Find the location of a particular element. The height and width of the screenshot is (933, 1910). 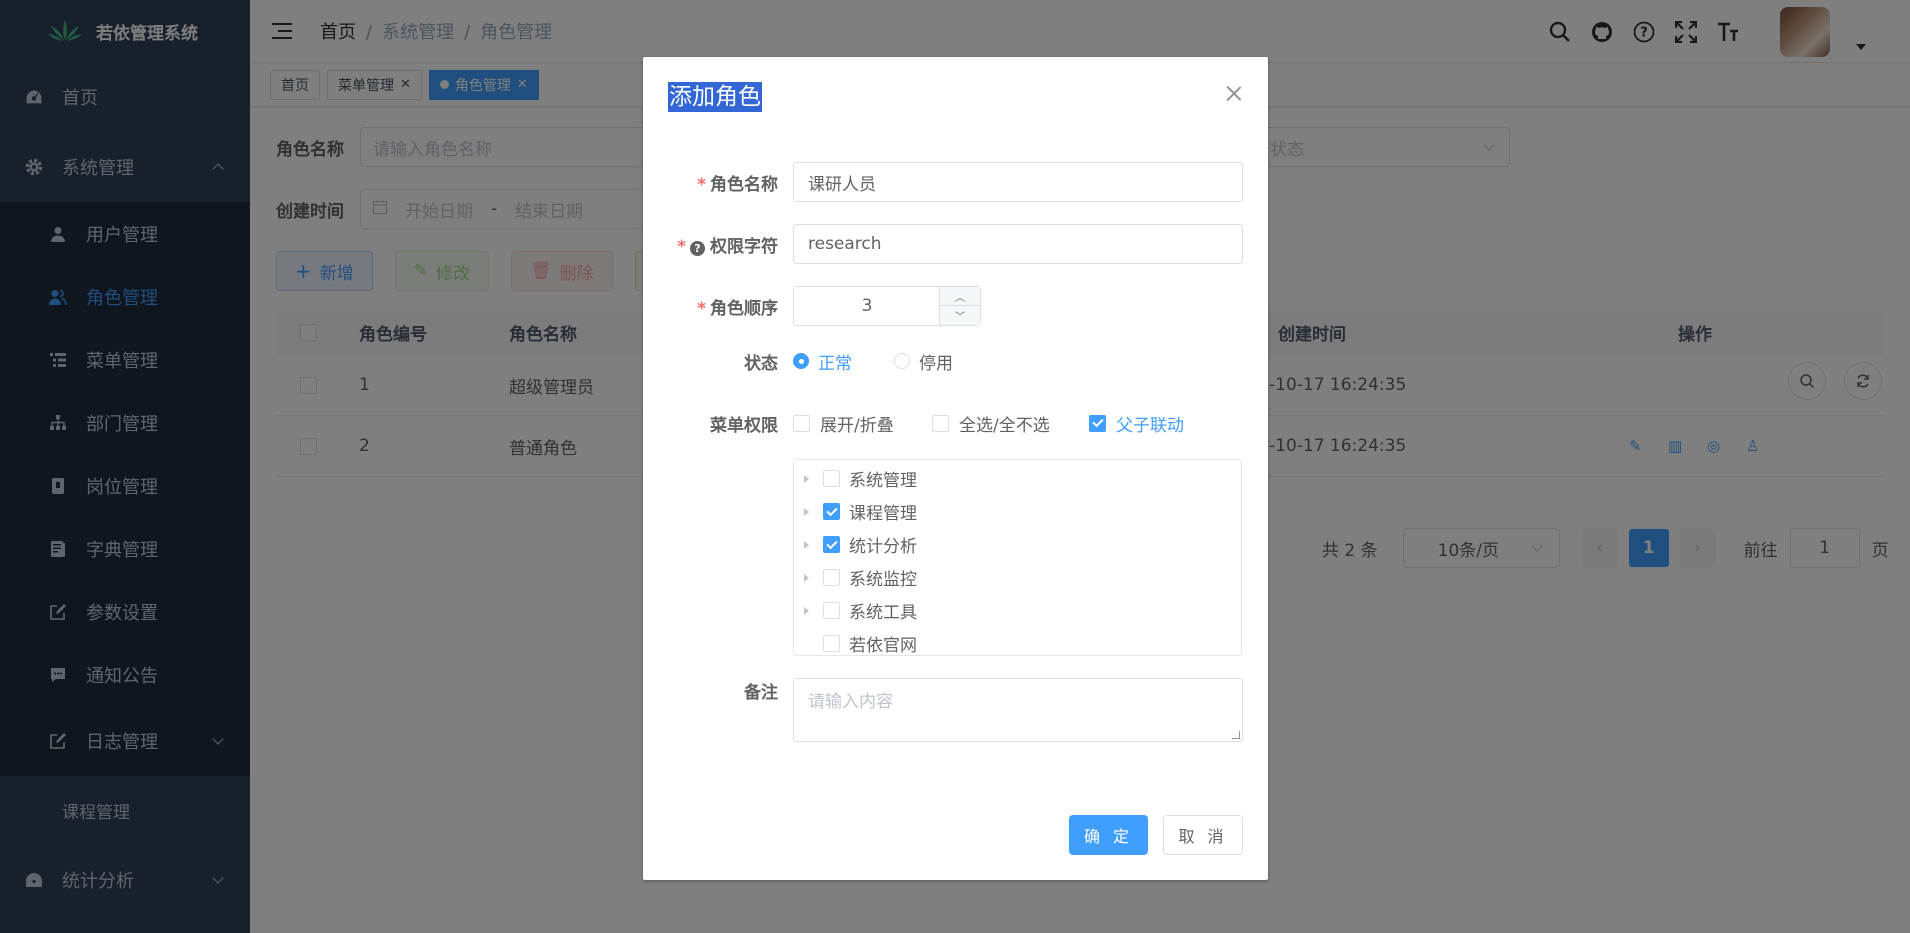

role-name-label: * 角色名称 is located at coordinates (737, 184).